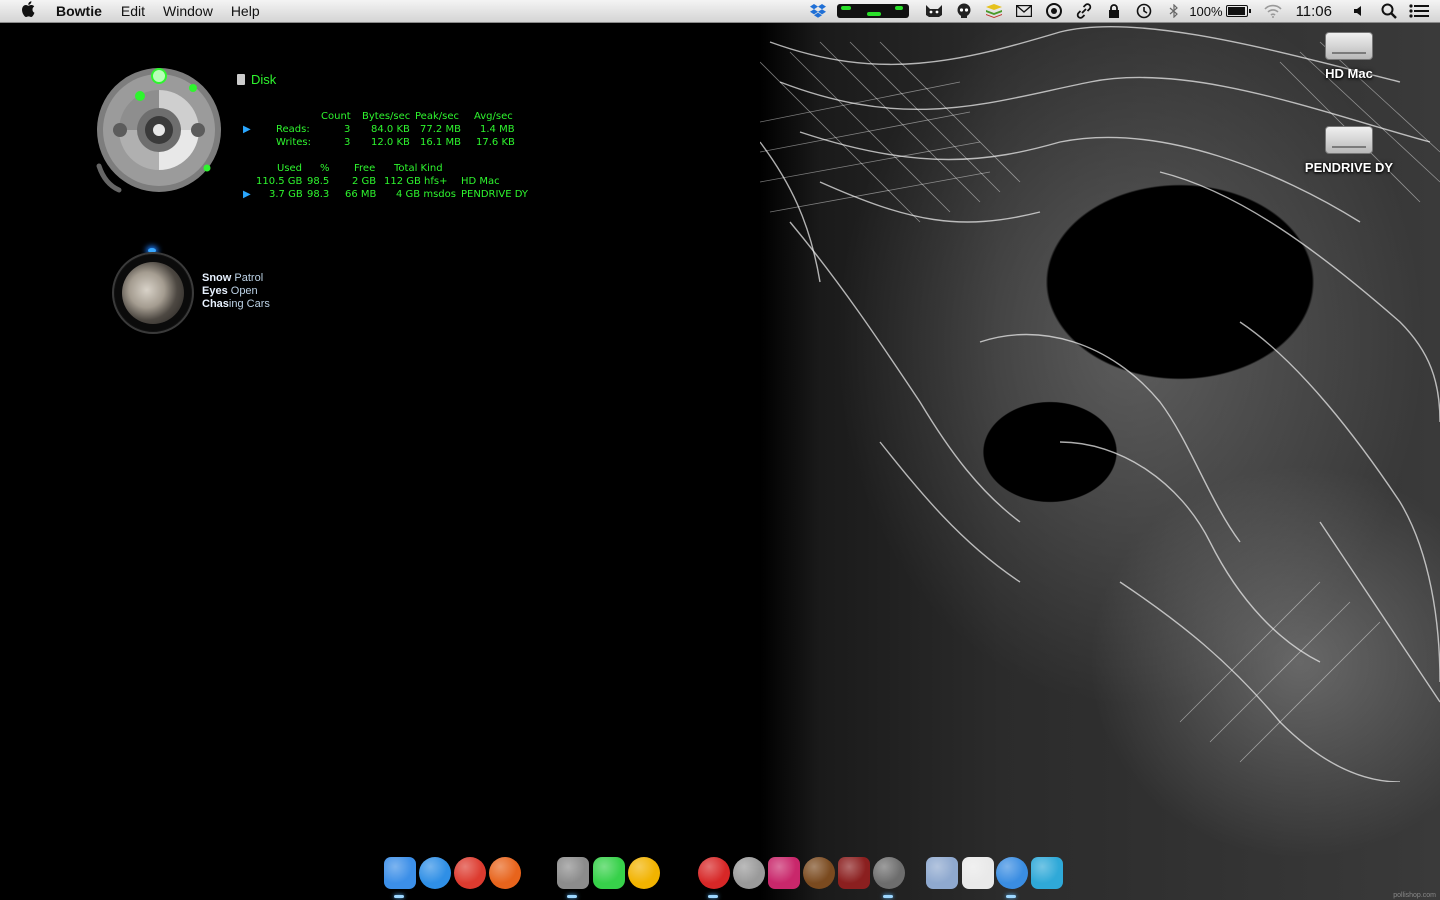 This screenshot has width=1440, height=900. What do you see at coordinates (480, 181) in the screenshot?
I see `vol1-name: HD Mac` at bounding box center [480, 181].